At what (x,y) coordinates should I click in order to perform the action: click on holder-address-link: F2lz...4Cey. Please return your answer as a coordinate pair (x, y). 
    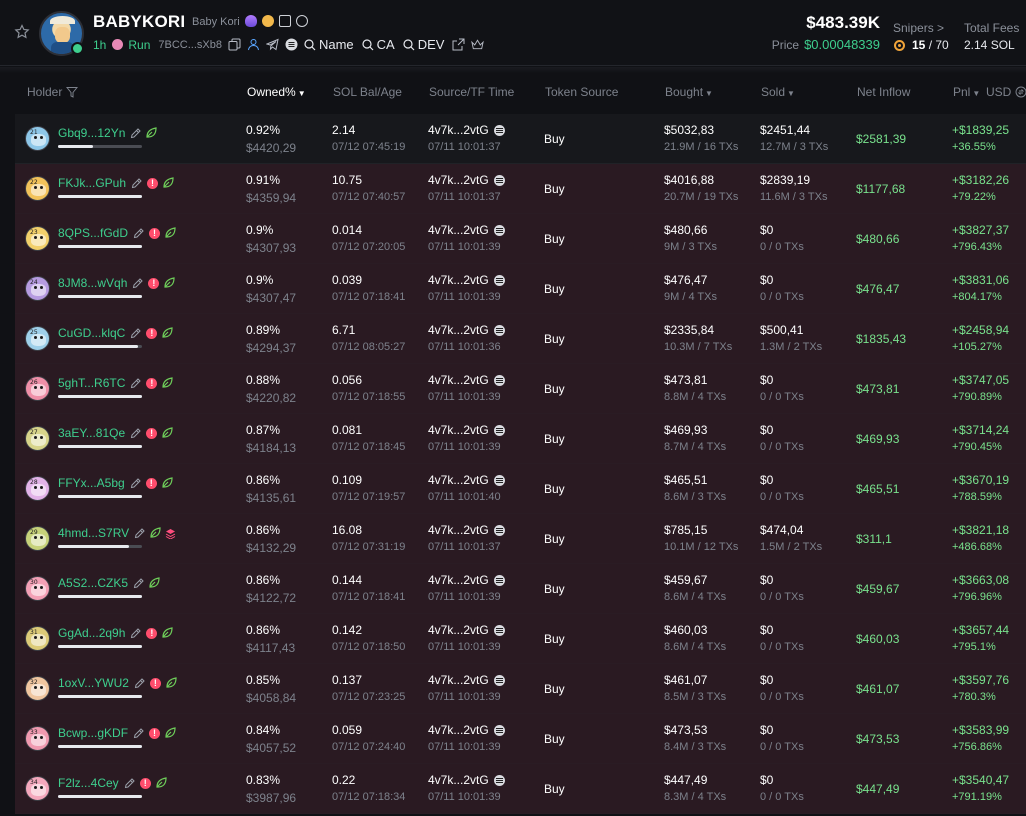
    Looking at the image, I should click on (88, 783).